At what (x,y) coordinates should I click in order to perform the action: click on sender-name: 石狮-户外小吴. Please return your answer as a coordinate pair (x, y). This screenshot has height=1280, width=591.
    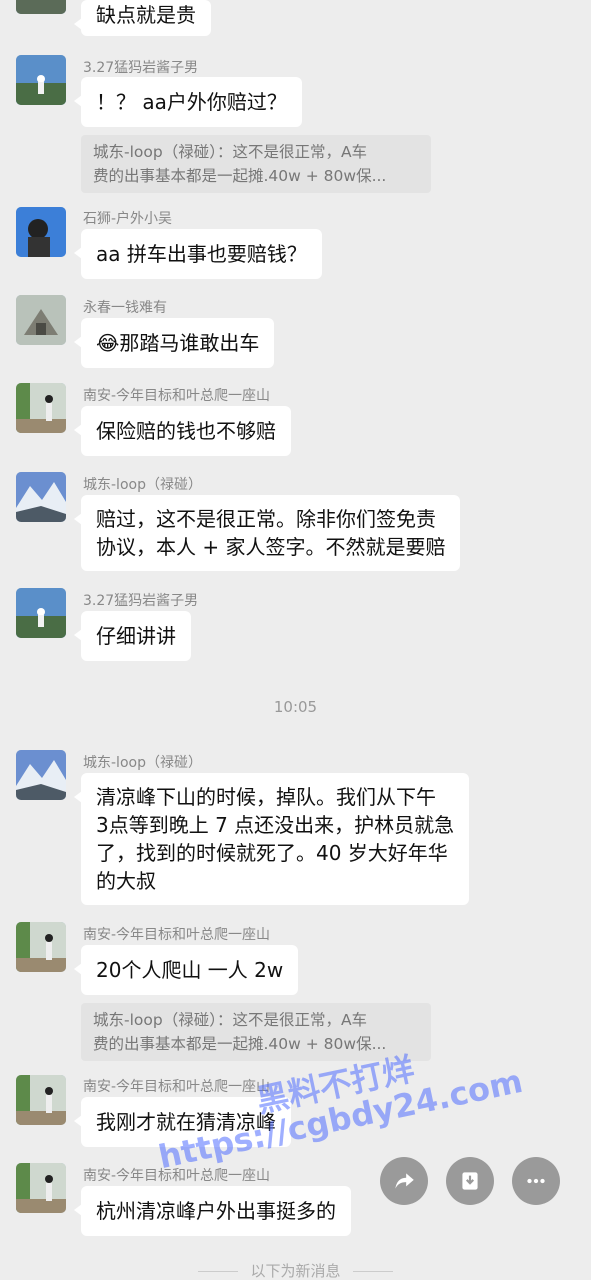
    Looking at the image, I should click on (128, 219).